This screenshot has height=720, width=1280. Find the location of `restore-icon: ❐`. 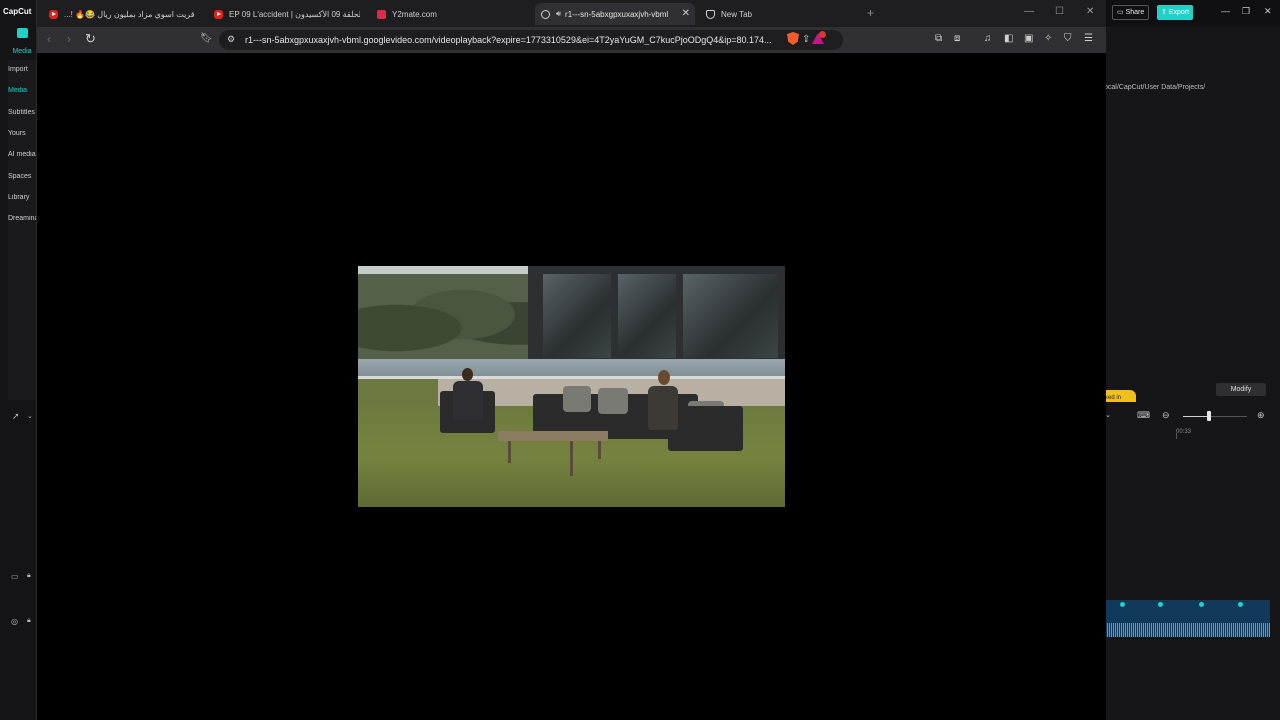

restore-icon: ❐ is located at coordinates (1246, 11).